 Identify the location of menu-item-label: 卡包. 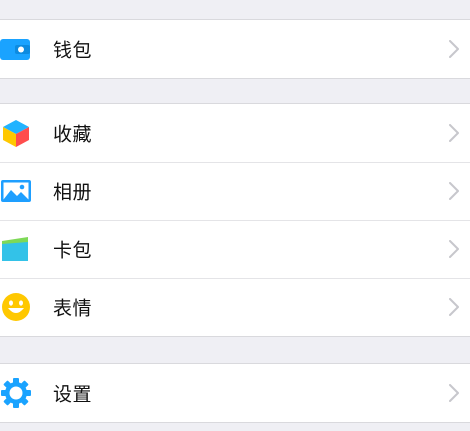
(73, 250).